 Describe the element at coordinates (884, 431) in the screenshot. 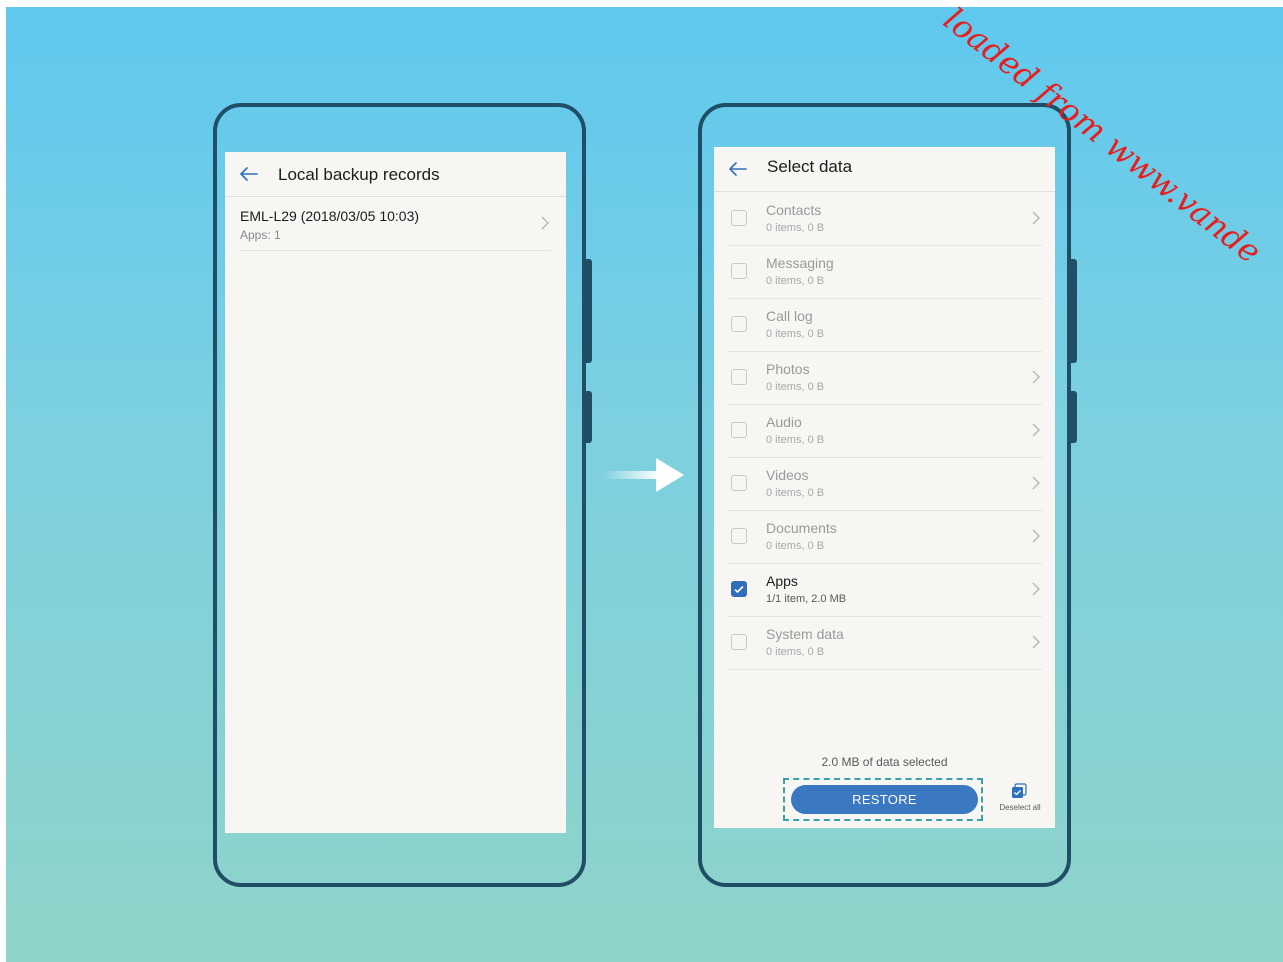

I see `data-item-row: Audio 0 items, 0 B` at that location.